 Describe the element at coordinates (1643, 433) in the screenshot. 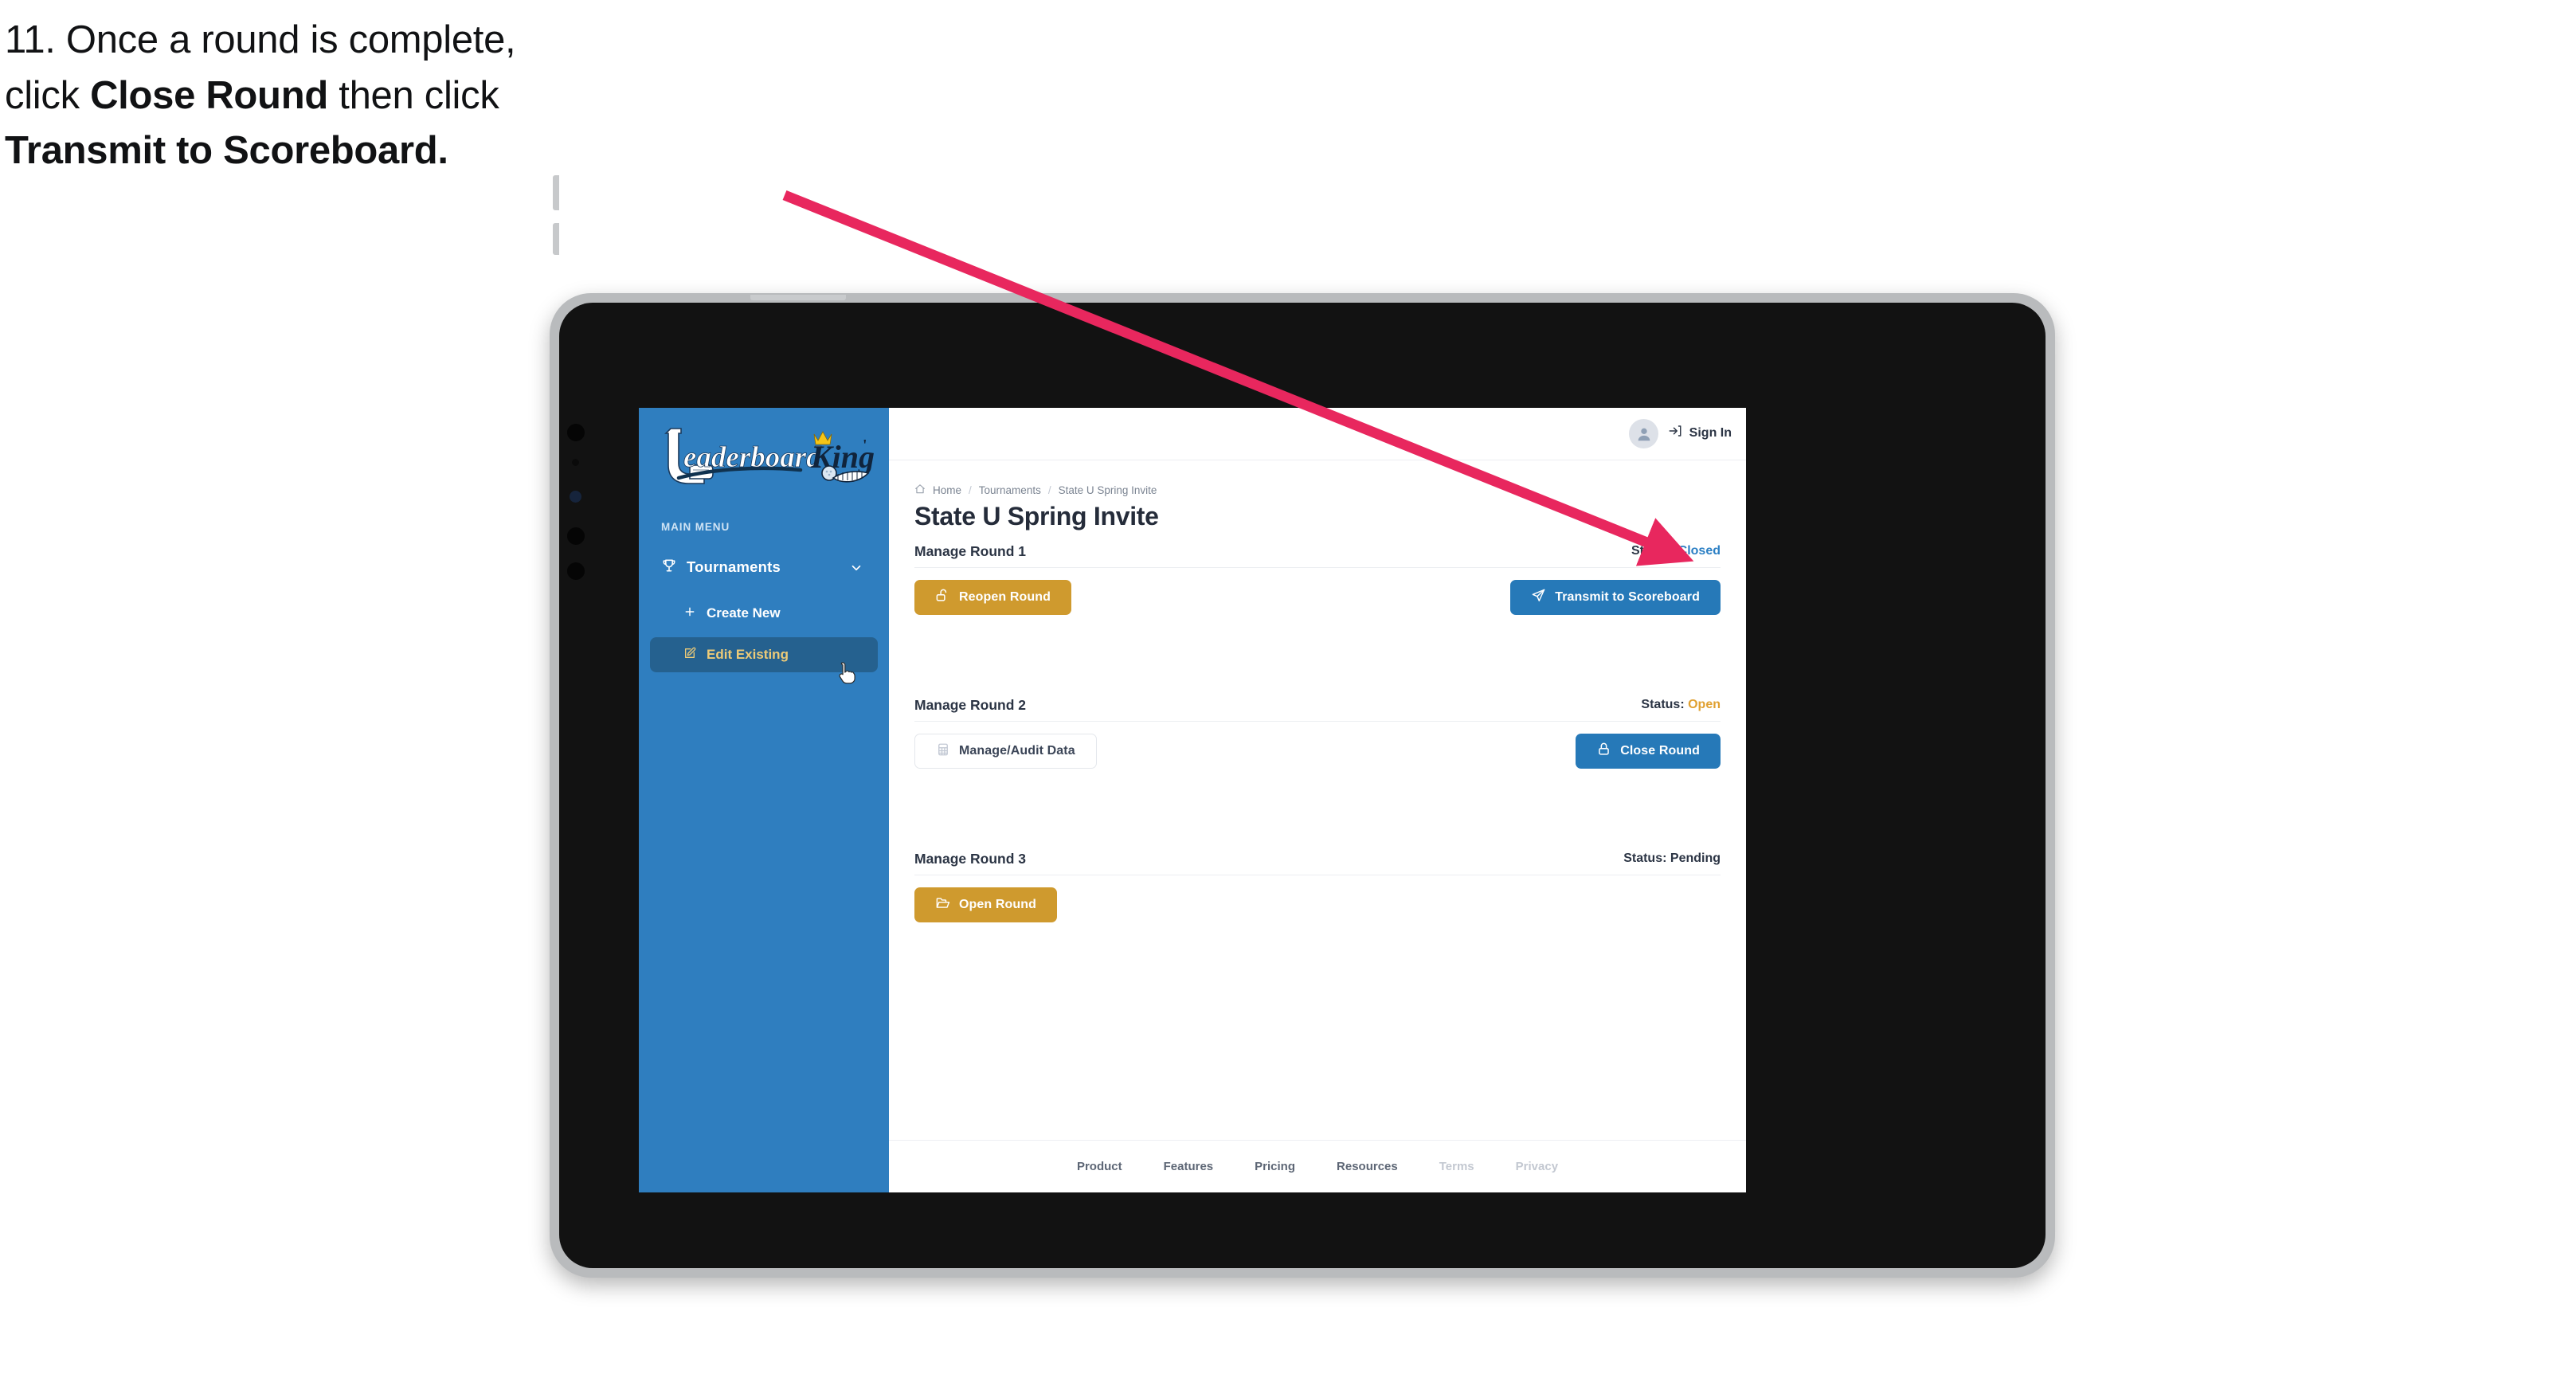

I see `user-avatar-icon` at that location.